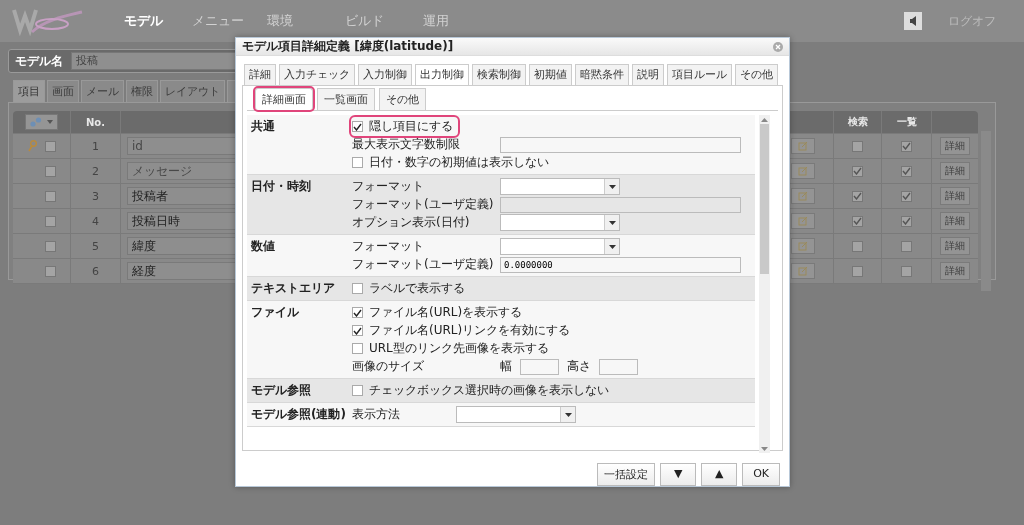 This screenshot has width=1024, height=525. What do you see at coordinates (764, 119) in the screenshot?
I see `scroll-up-icon` at bounding box center [764, 119].